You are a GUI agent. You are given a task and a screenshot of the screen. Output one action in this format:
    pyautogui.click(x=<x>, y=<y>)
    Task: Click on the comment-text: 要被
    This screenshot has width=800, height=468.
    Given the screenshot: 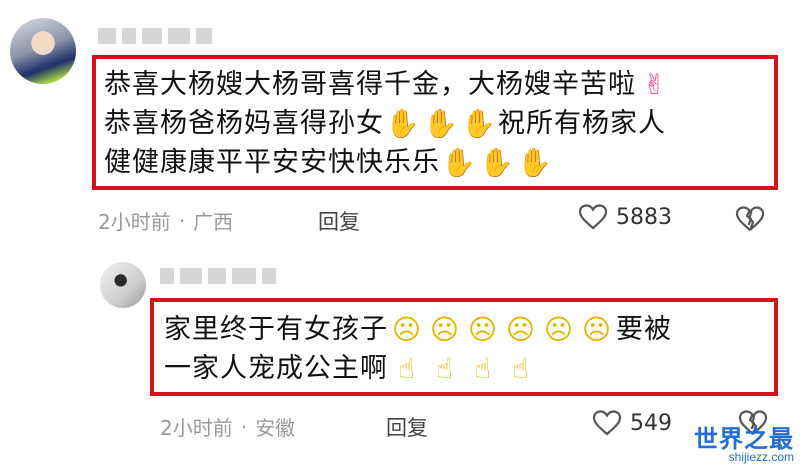 What is the action you would take?
    pyautogui.click(x=644, y=329)
    